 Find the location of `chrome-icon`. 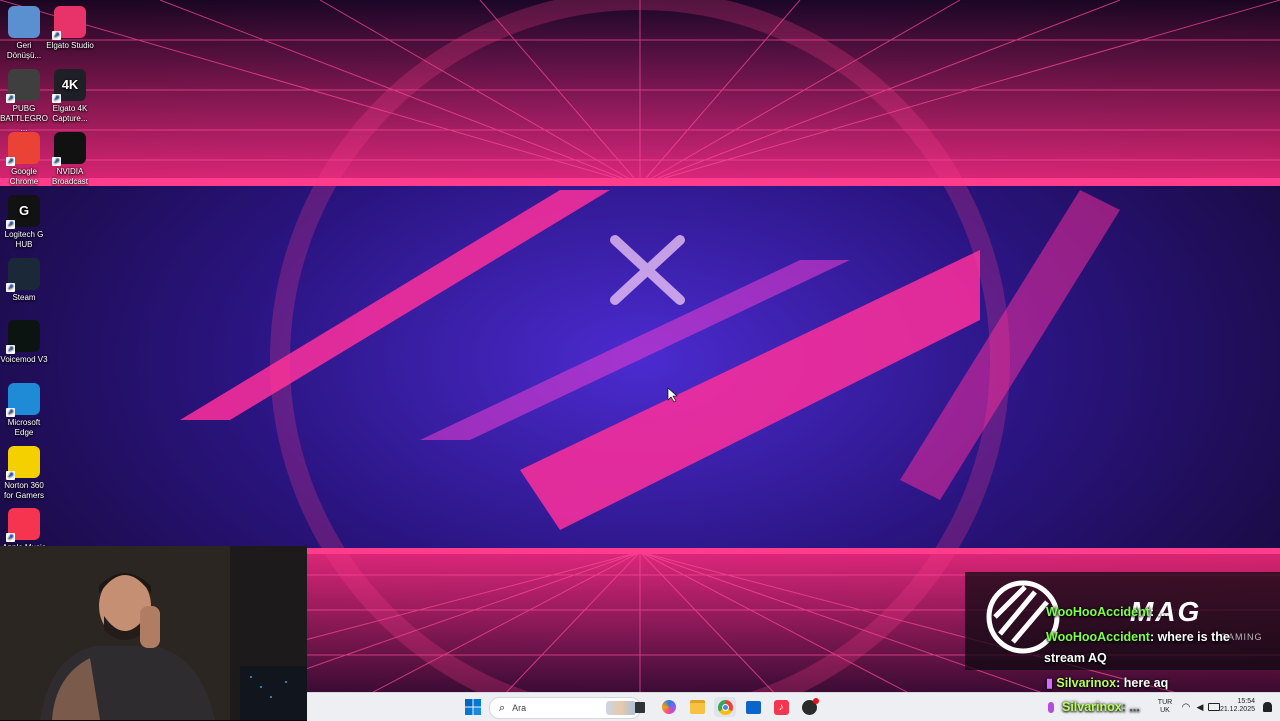

chrome-icon is located at coordinates (725, 707).